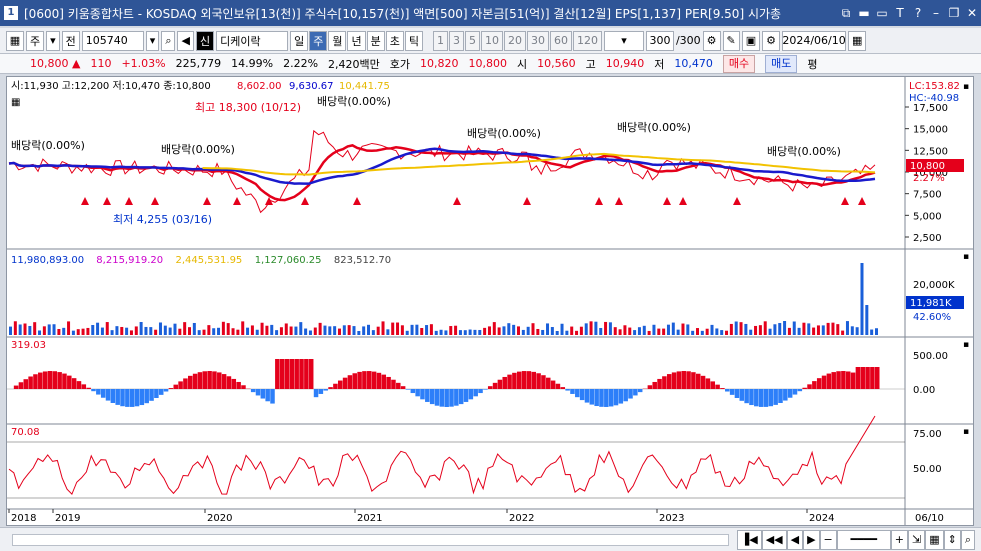 This screenshot has height=551, width=981. I want to click on grid-icon: ▦, so click(15, 40).